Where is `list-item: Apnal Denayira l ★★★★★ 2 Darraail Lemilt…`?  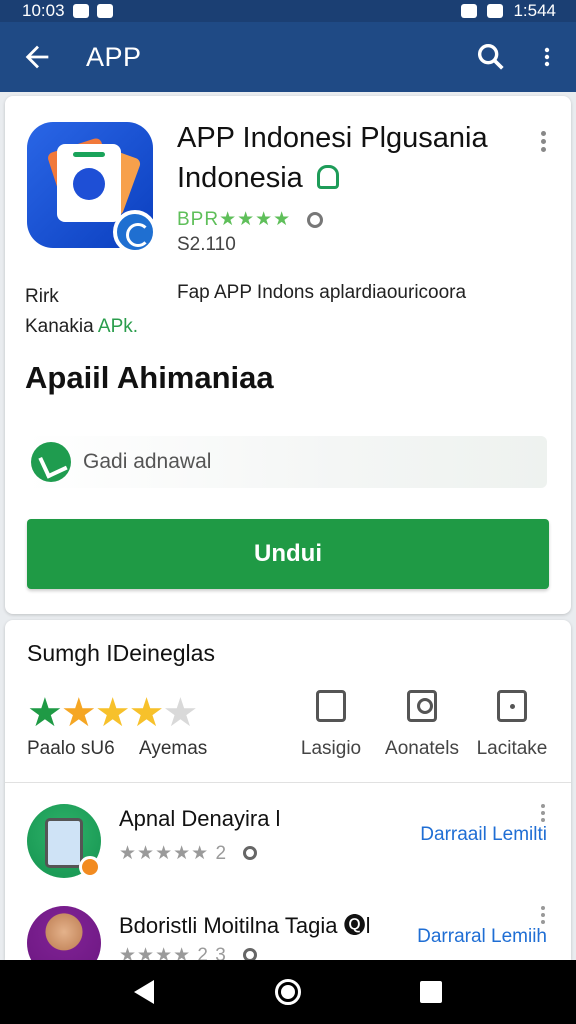 list-item: Apnal Denayira l ★★★★★ 2 Darraail Lemilt… is located at coordinates (288, 846).